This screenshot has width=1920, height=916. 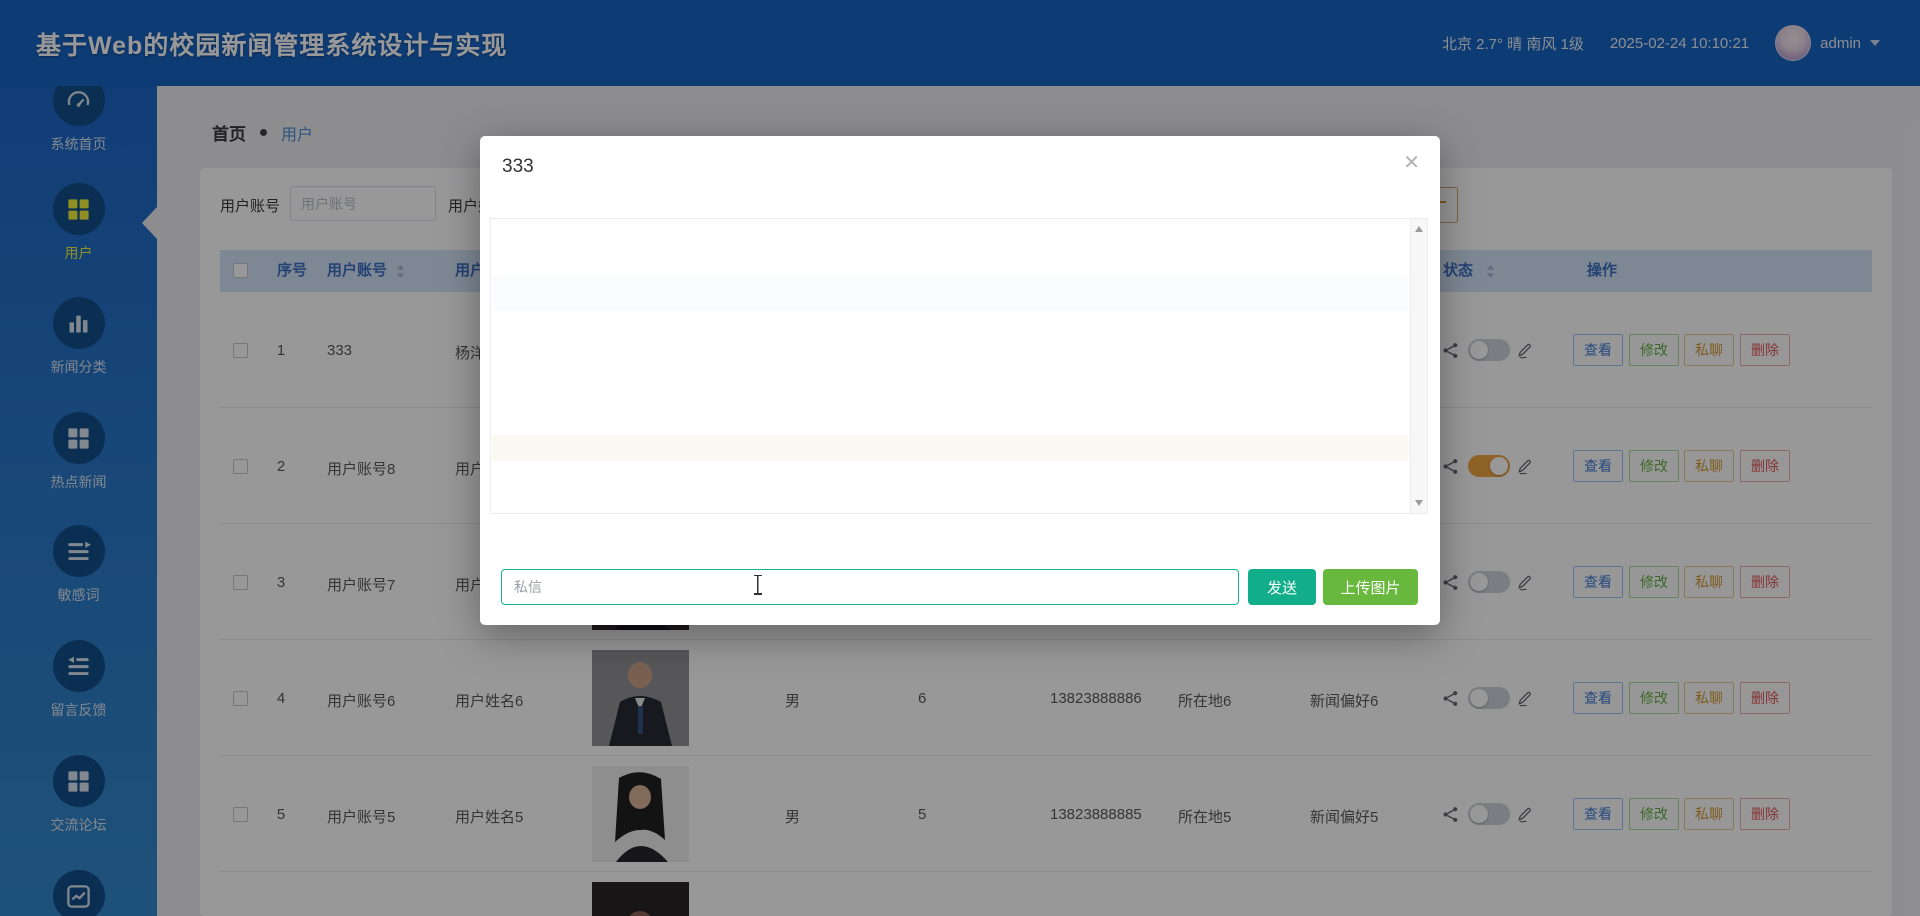 What do you see at coordinates (757, 584) in the screenshot?
I see `text-cursor-icon` at bounding box center [757, 584].